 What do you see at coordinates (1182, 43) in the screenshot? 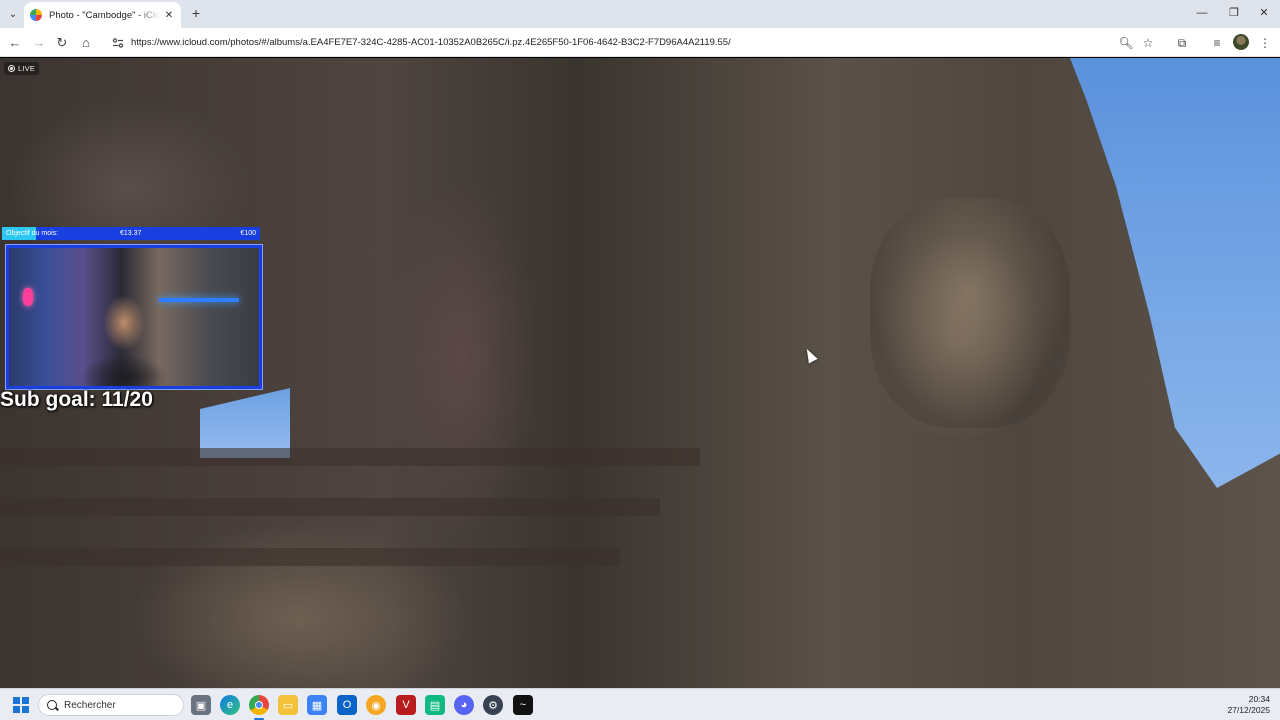
I see `extensions-puzzle-icon: ⧉` at bounding box center [1182, 43].